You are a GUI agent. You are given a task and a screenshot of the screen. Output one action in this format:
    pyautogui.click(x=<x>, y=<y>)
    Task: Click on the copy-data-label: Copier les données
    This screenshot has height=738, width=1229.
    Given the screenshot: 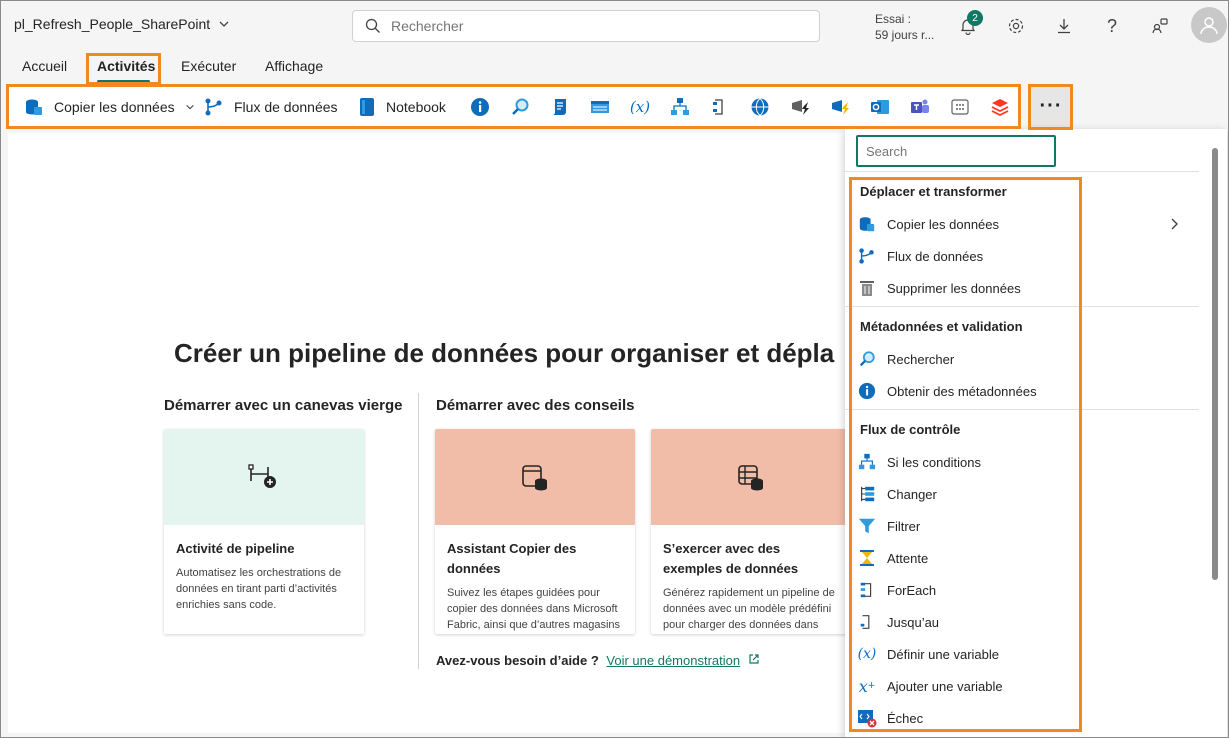 What is the action you would take?
    pyautogui.click(x=114, y=106)
    